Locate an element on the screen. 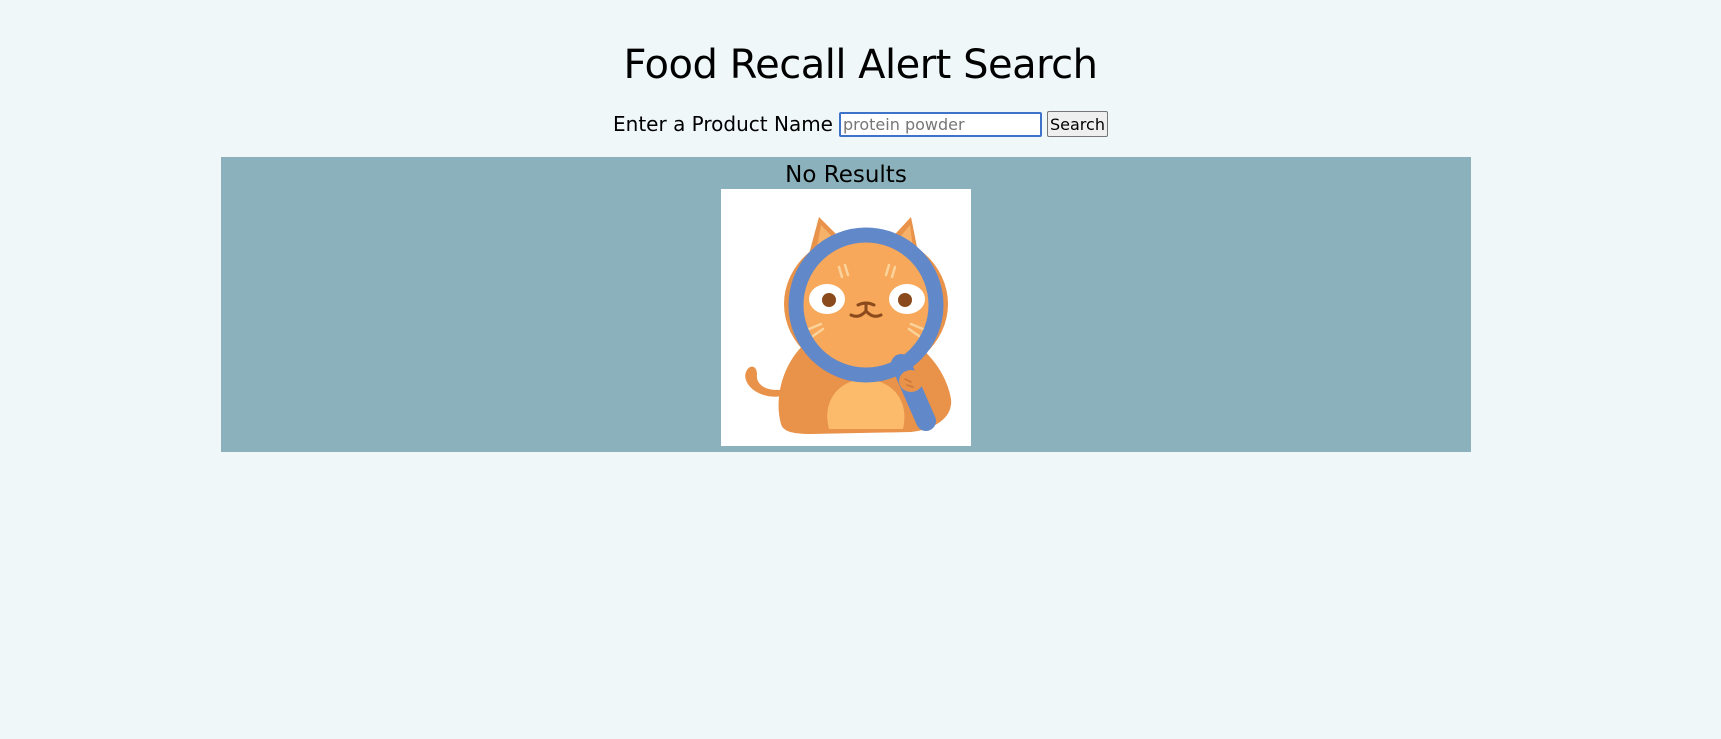  page-title: Food Recall Alert Search is located at coordinates (860, 65).